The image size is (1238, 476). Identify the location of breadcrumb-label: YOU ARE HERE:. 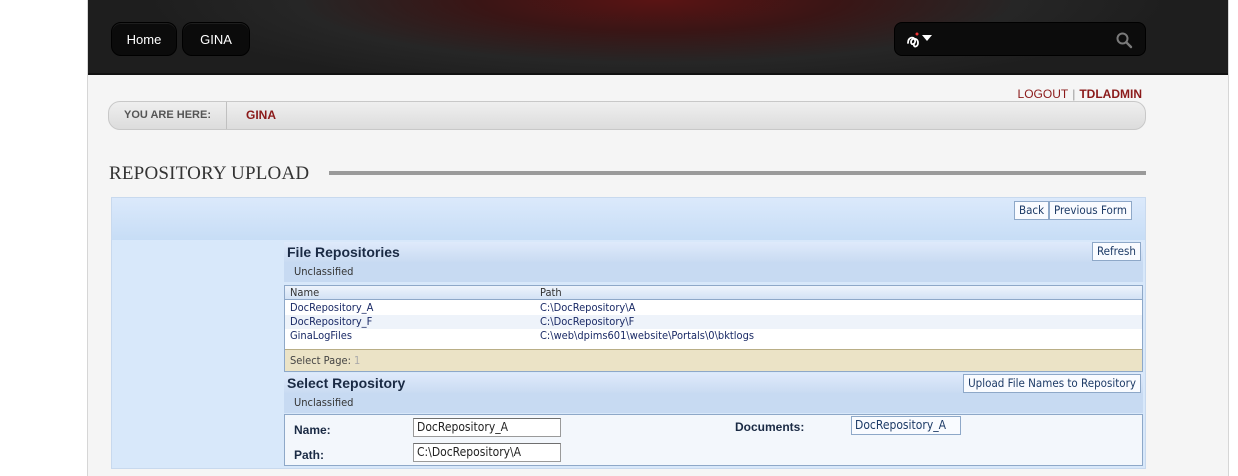
(168, 115).